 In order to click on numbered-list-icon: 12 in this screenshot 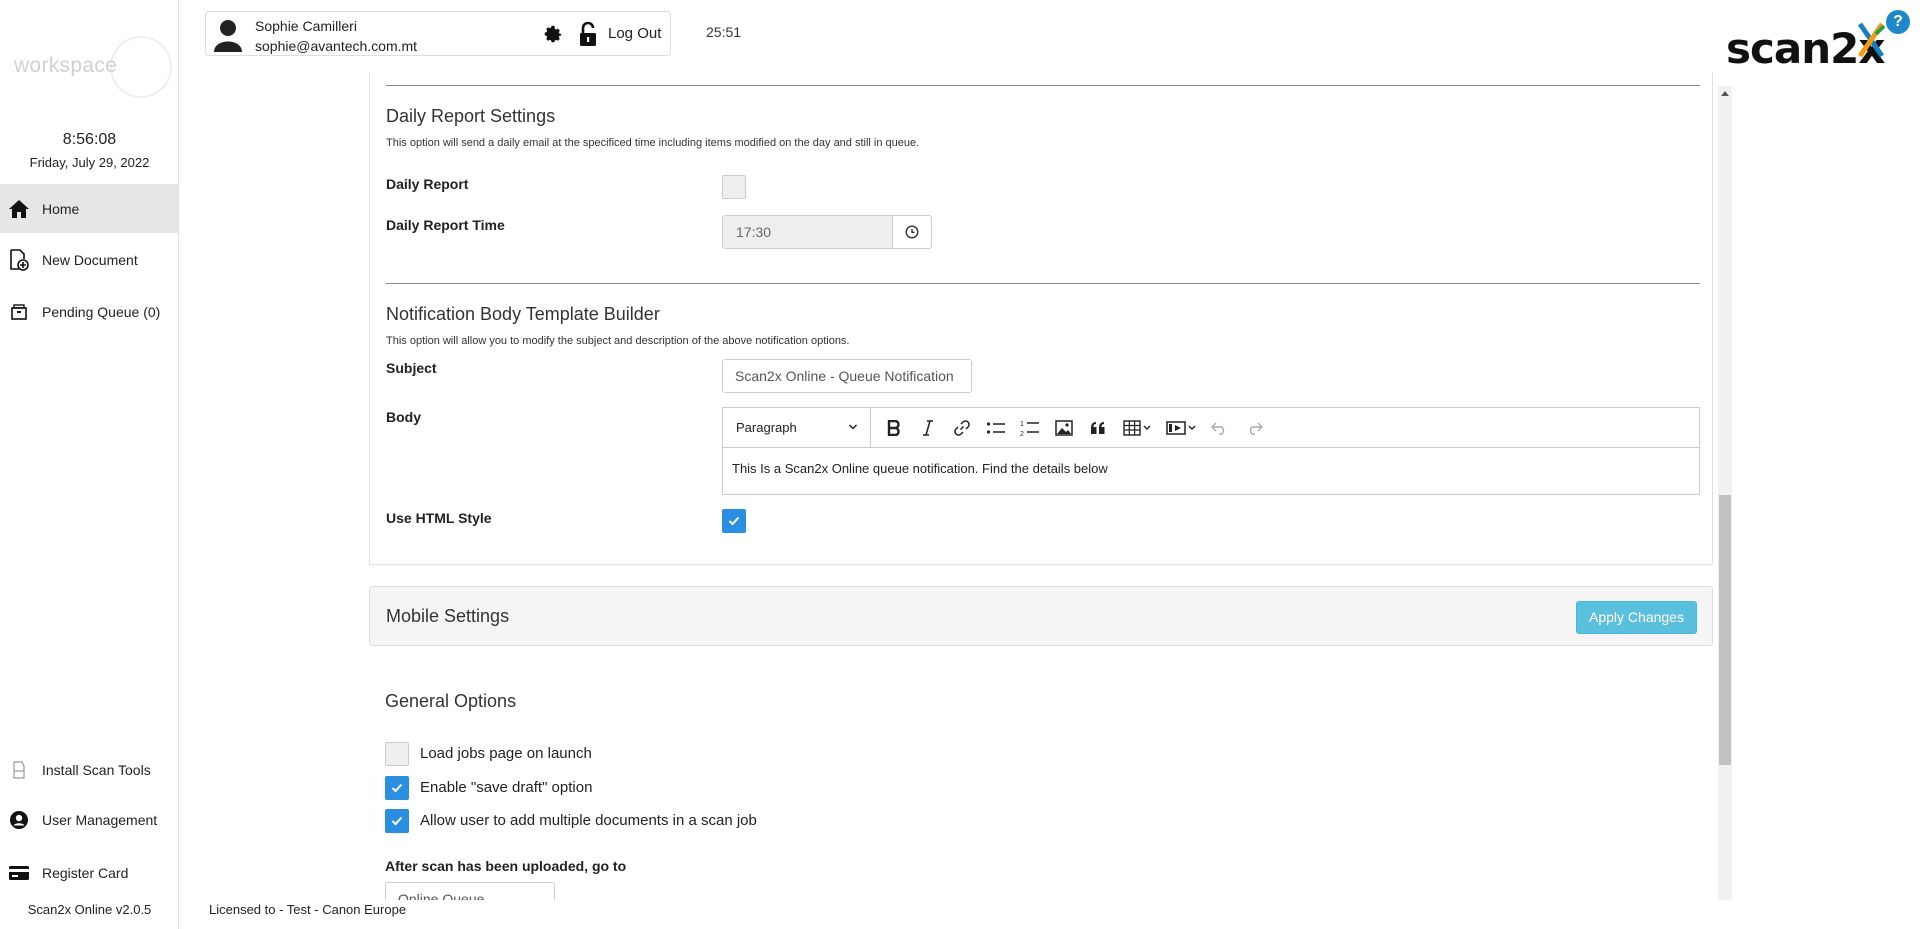, I will do `click(1030, 428)`.